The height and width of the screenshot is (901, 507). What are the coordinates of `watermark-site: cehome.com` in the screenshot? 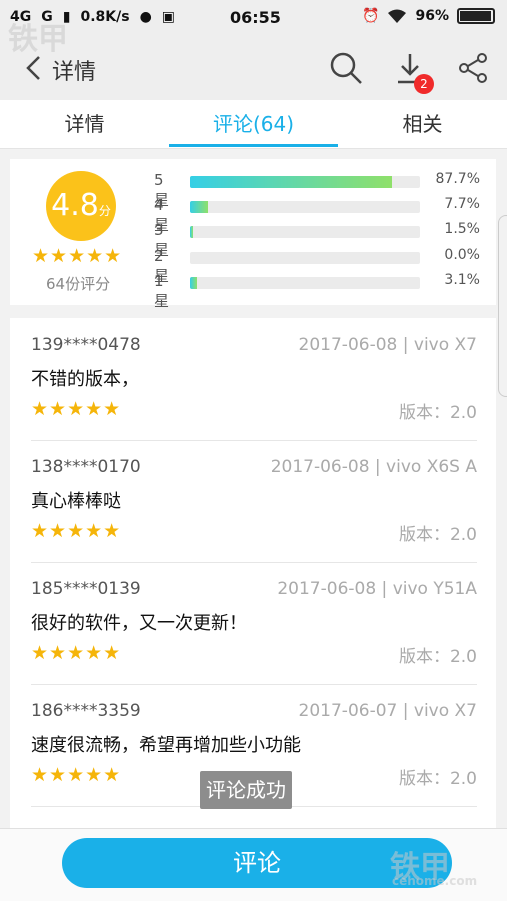 It's located at (435, 881).